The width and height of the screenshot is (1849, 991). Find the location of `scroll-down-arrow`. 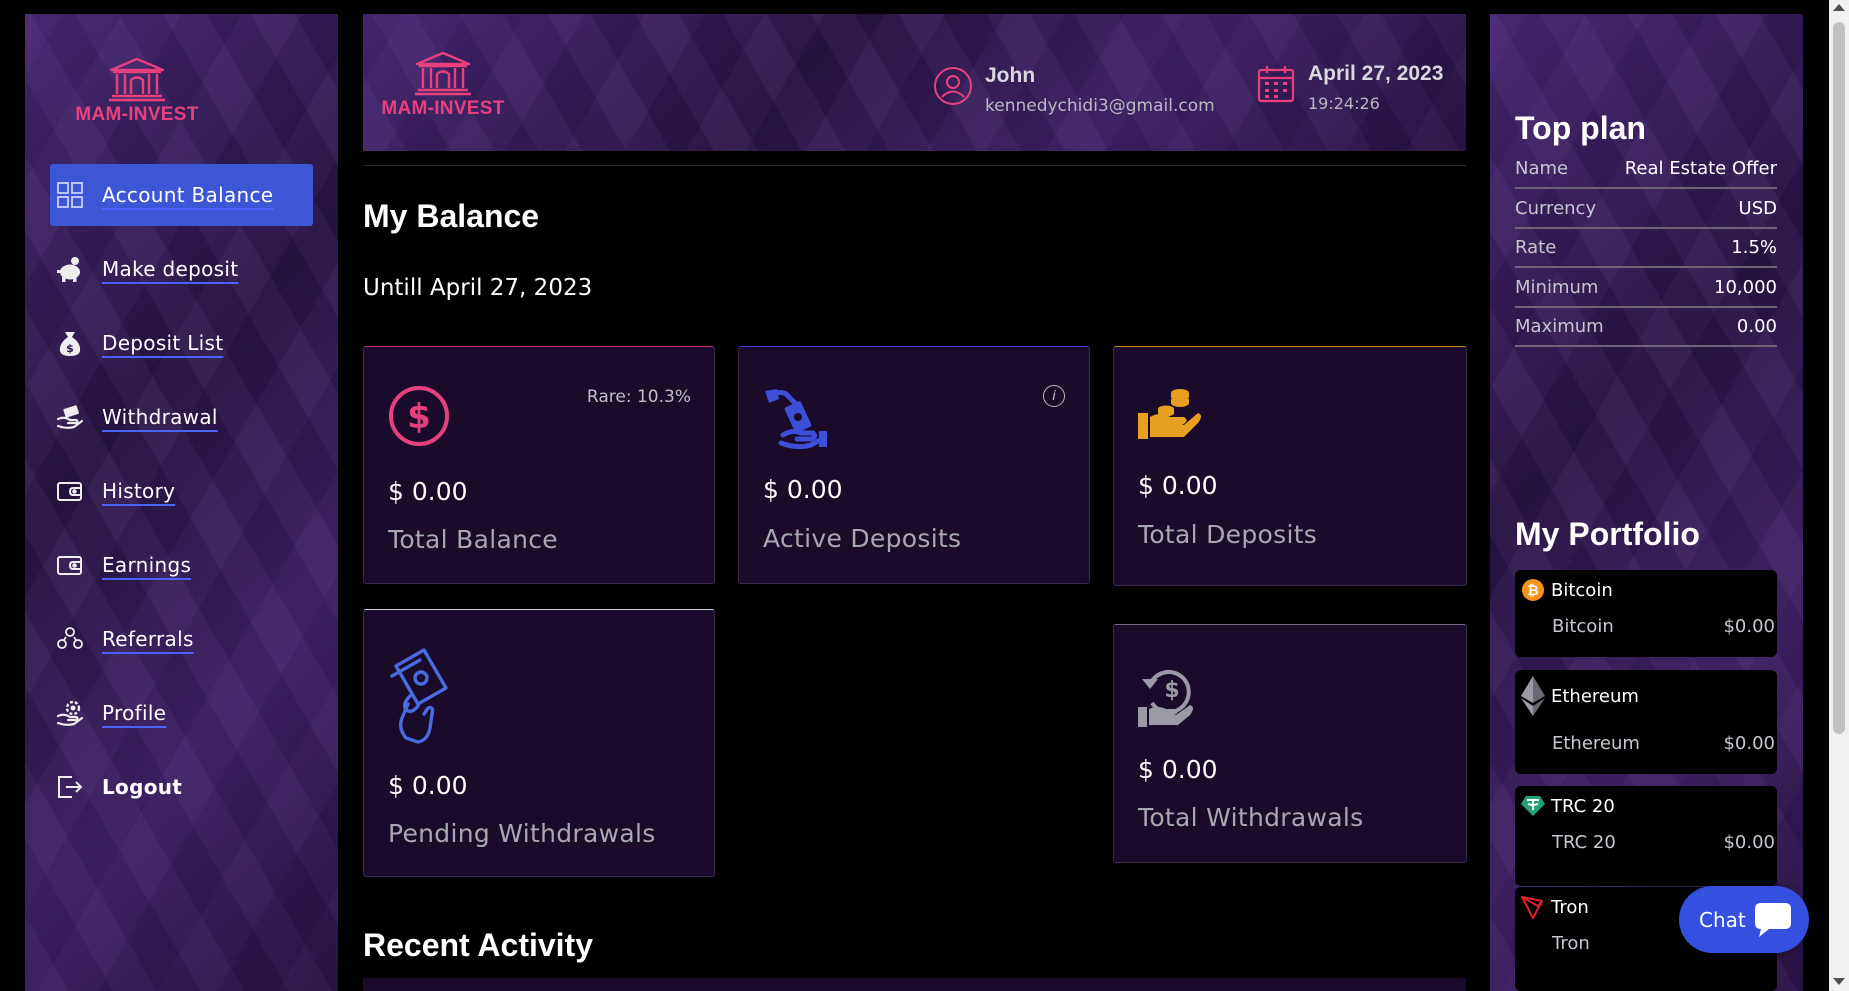

scroll-down-arrow is located at coordinates (1839, 981).